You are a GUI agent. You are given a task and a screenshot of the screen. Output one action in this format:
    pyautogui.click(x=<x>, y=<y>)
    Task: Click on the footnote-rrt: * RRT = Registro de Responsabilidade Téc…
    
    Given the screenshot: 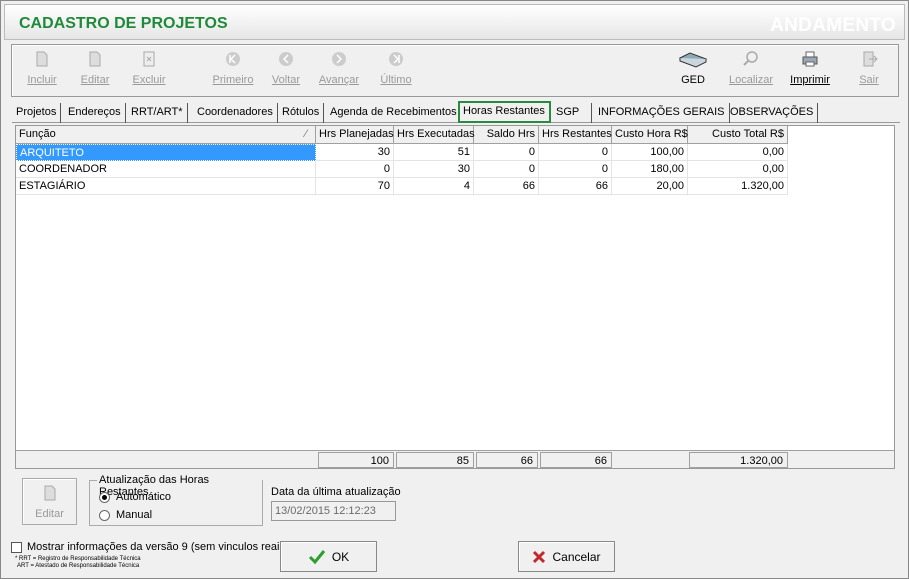 What is the action you would take?
    pyautogui.click(x=78, y=559)
    